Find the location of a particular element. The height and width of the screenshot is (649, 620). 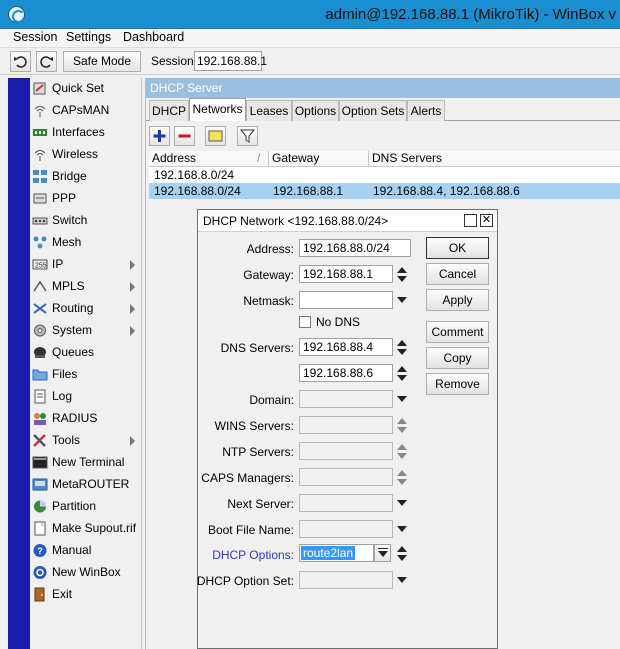

redo-icon is located at coordinates (46, 62).